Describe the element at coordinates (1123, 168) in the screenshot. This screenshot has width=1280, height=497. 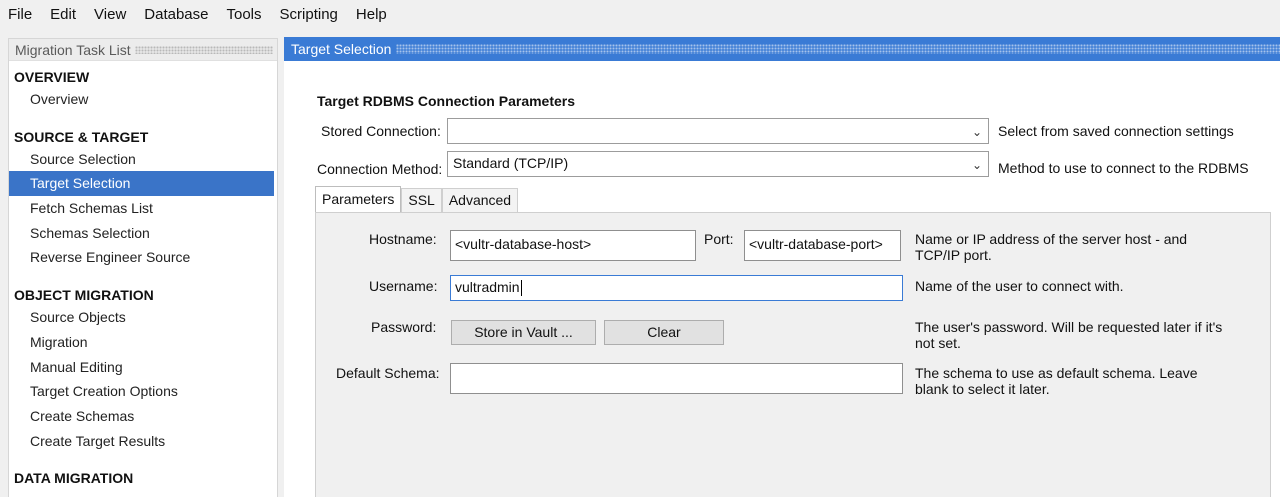
I see `connection-method-hint: Method to use to connect to the RDBMS` at that location.